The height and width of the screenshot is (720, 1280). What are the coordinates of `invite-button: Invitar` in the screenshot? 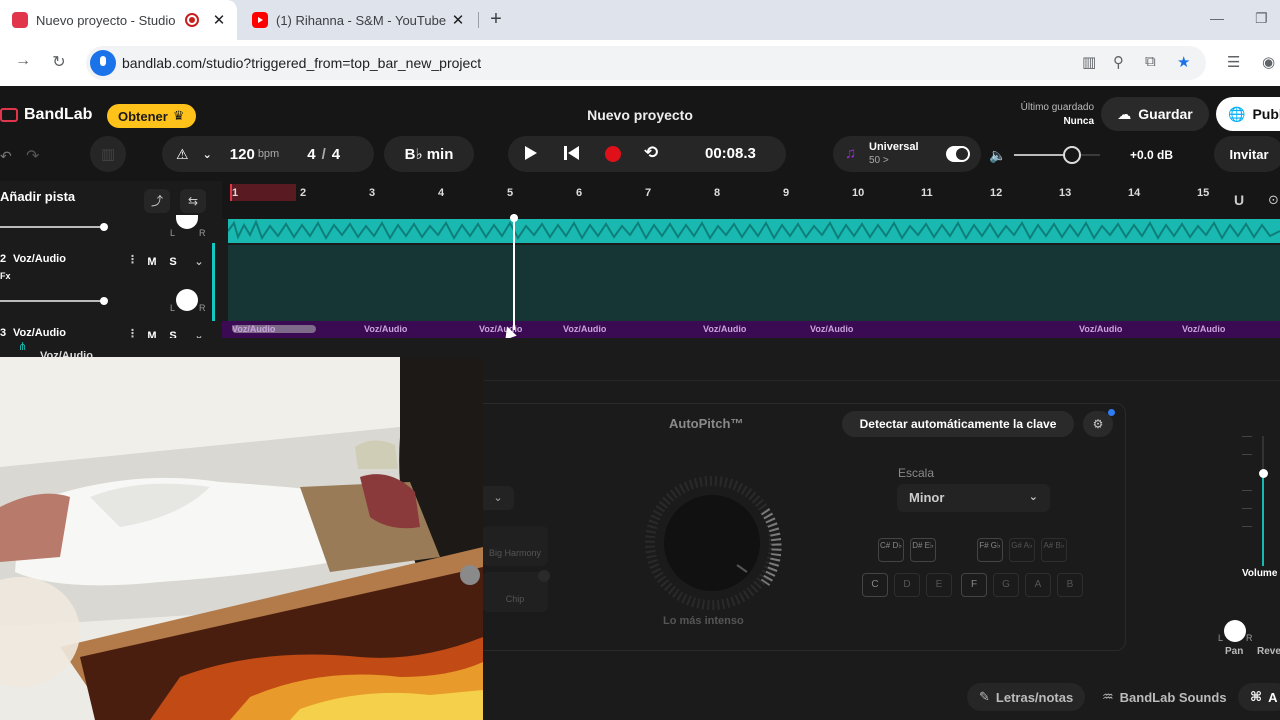 It's located at (1247, 154).